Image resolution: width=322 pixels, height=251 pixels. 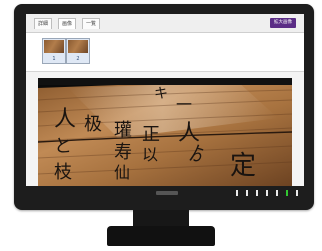 What do you see at coordinates (91, 23) in the screenshot?
I see `tab-list: 一覧` at bounding box center [91, 23].